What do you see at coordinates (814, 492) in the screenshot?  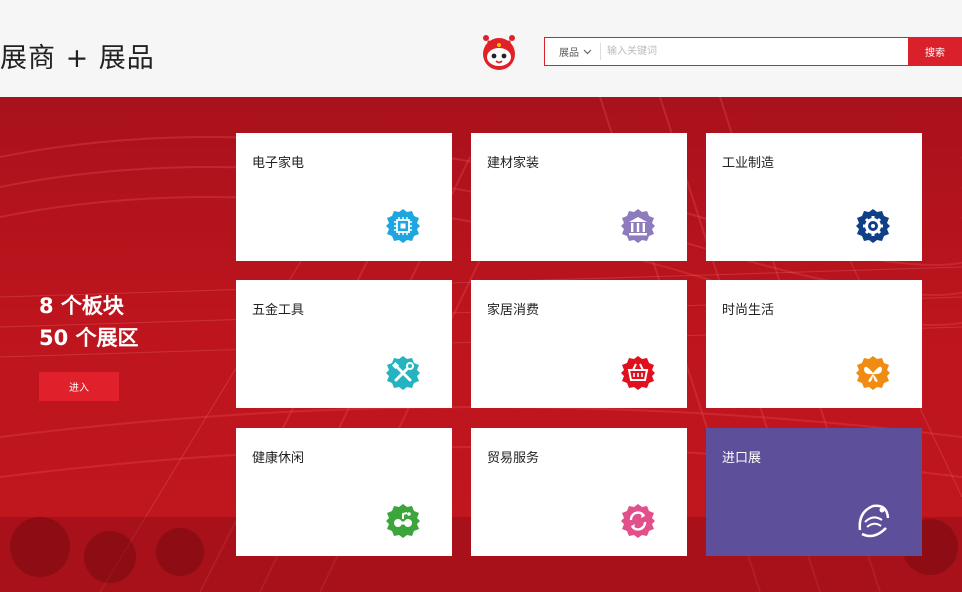 I see `category-card-import-expo: 进口展` at bounding box center [814, 492].